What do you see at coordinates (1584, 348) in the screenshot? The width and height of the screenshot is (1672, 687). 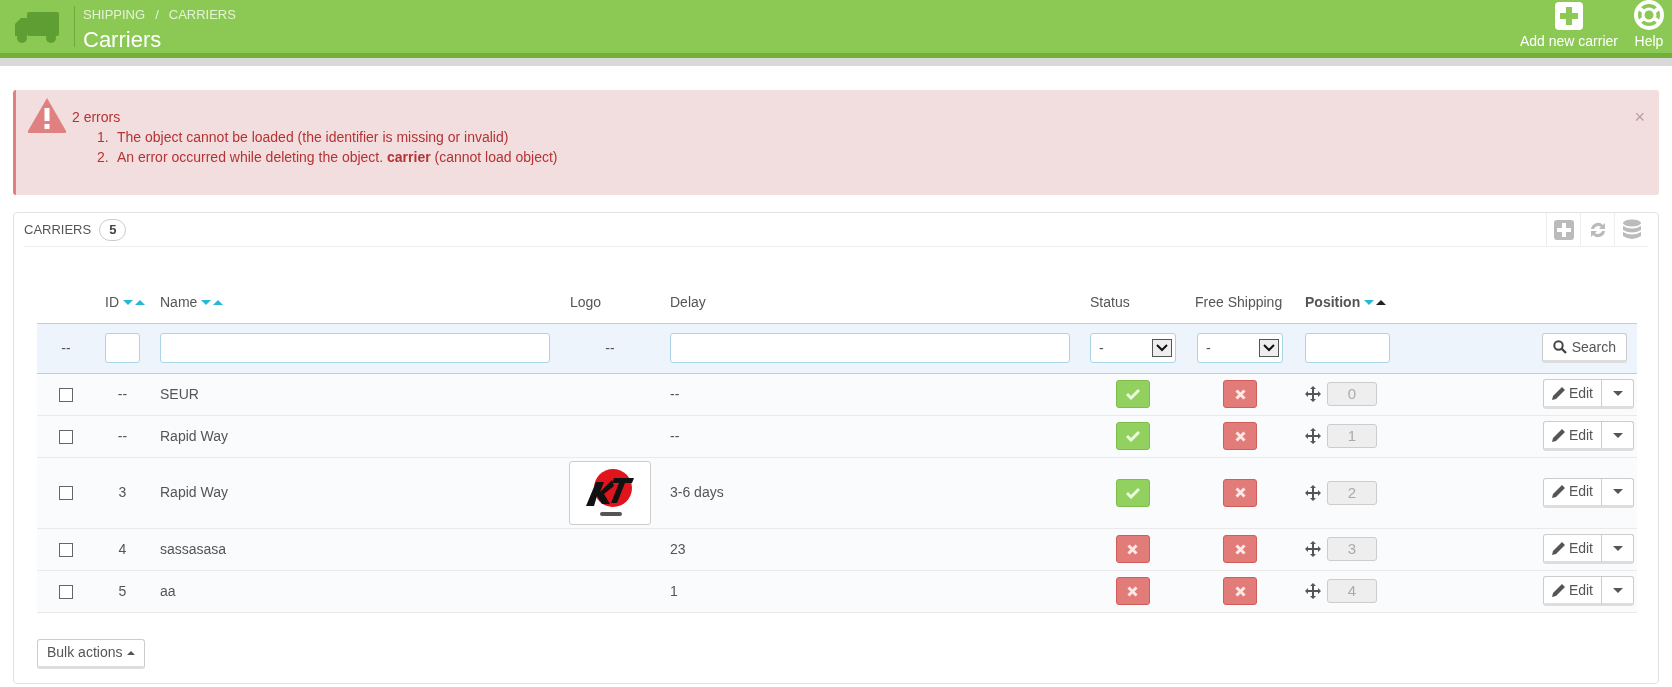 I see `search-button: Search` at bounding box center [1584, 348].